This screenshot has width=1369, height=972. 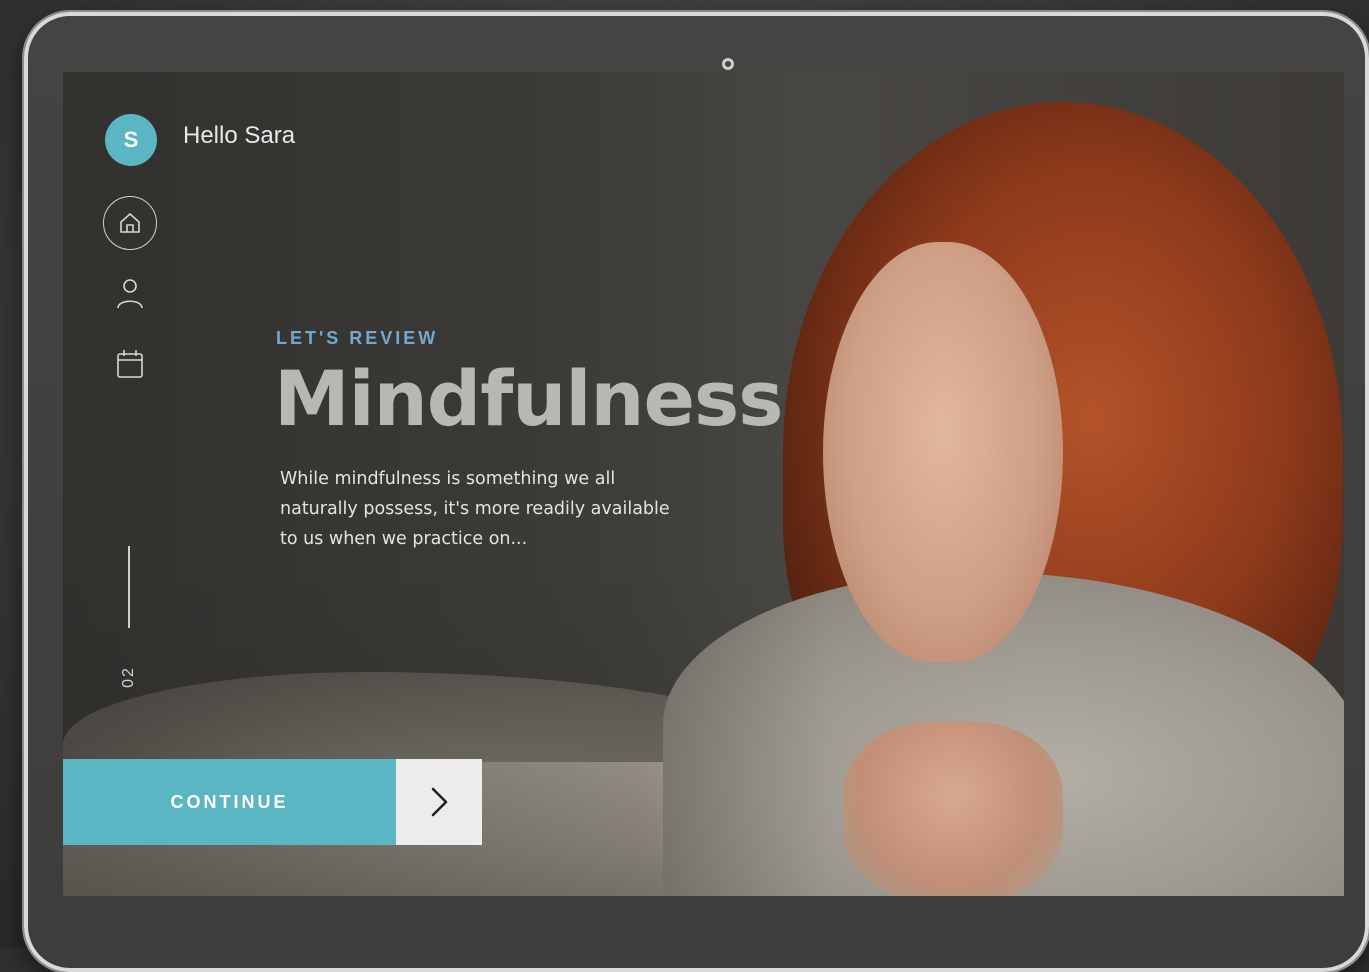 I want to click on nav-calendar-button, so click(x=130, y=364).